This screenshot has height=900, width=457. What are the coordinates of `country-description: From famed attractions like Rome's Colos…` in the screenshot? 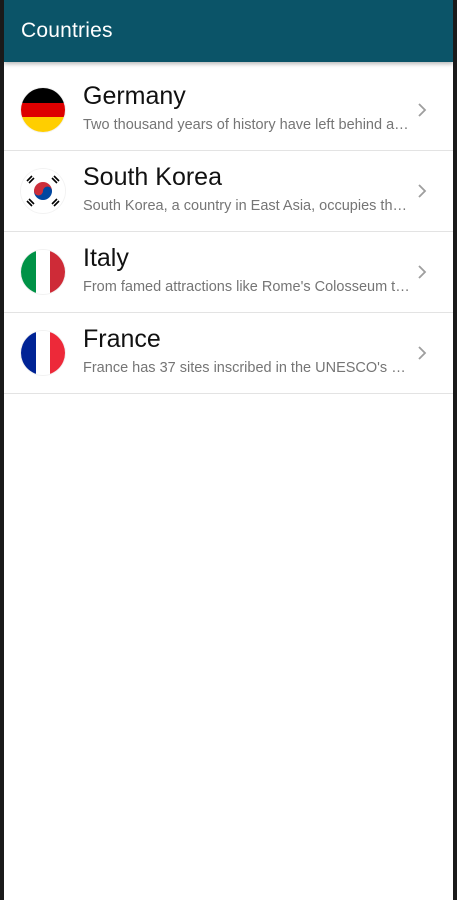 It's located at (247, 287).